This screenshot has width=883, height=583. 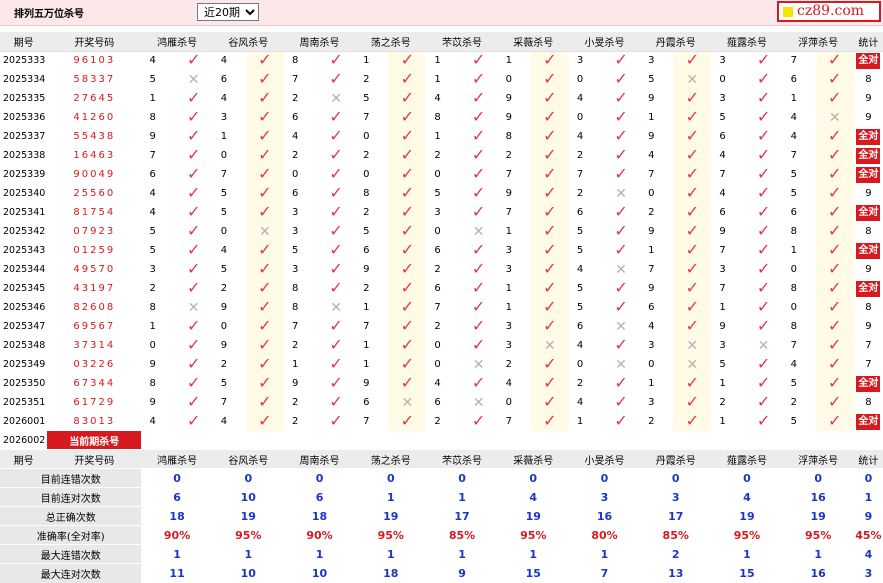 I want to click on stats-value: 1, so click(x=604, y=554).